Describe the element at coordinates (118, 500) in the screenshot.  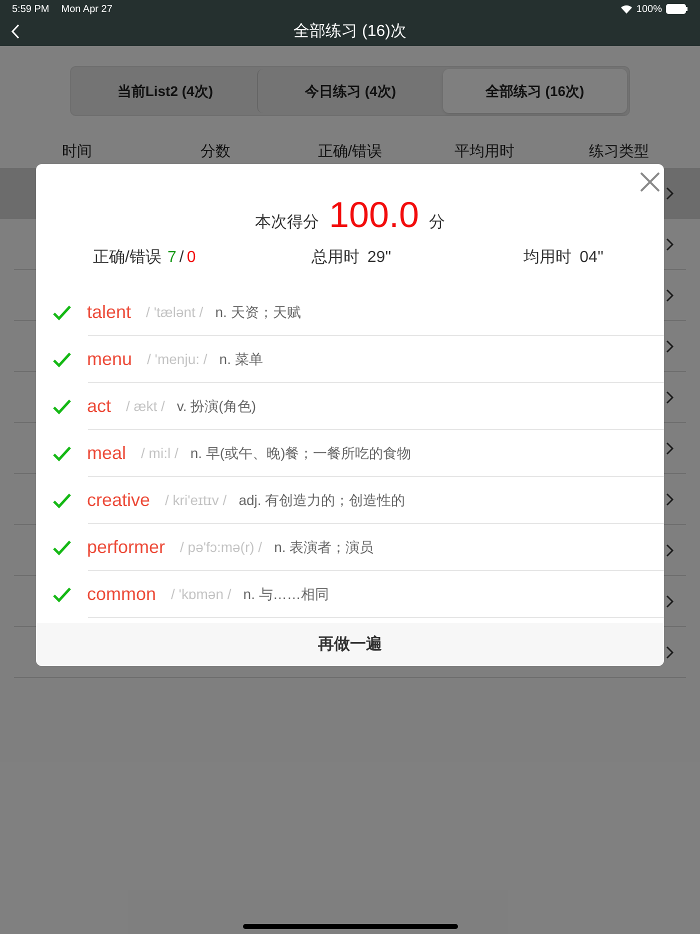
I see `word-text: creative` at that location.